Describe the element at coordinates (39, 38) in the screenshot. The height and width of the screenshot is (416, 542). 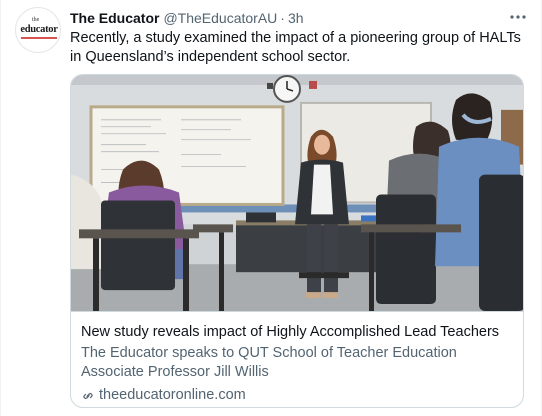
I see `avatar-logo-underline` at that location.